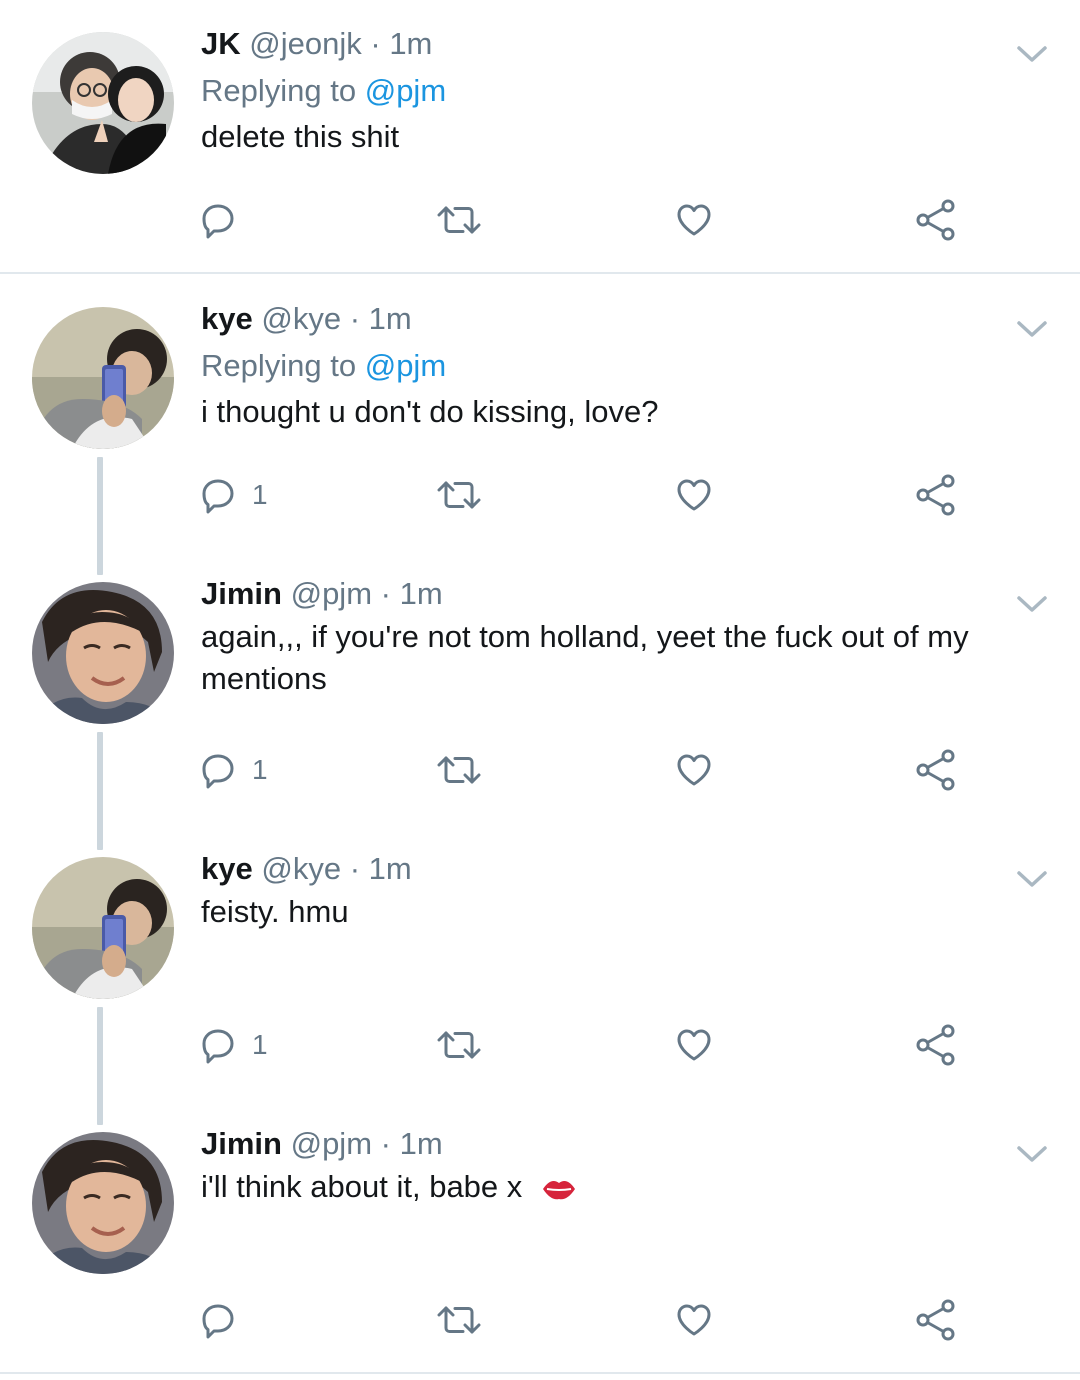  I want to click on tweet-text: delete this shit, so click(300, 136).